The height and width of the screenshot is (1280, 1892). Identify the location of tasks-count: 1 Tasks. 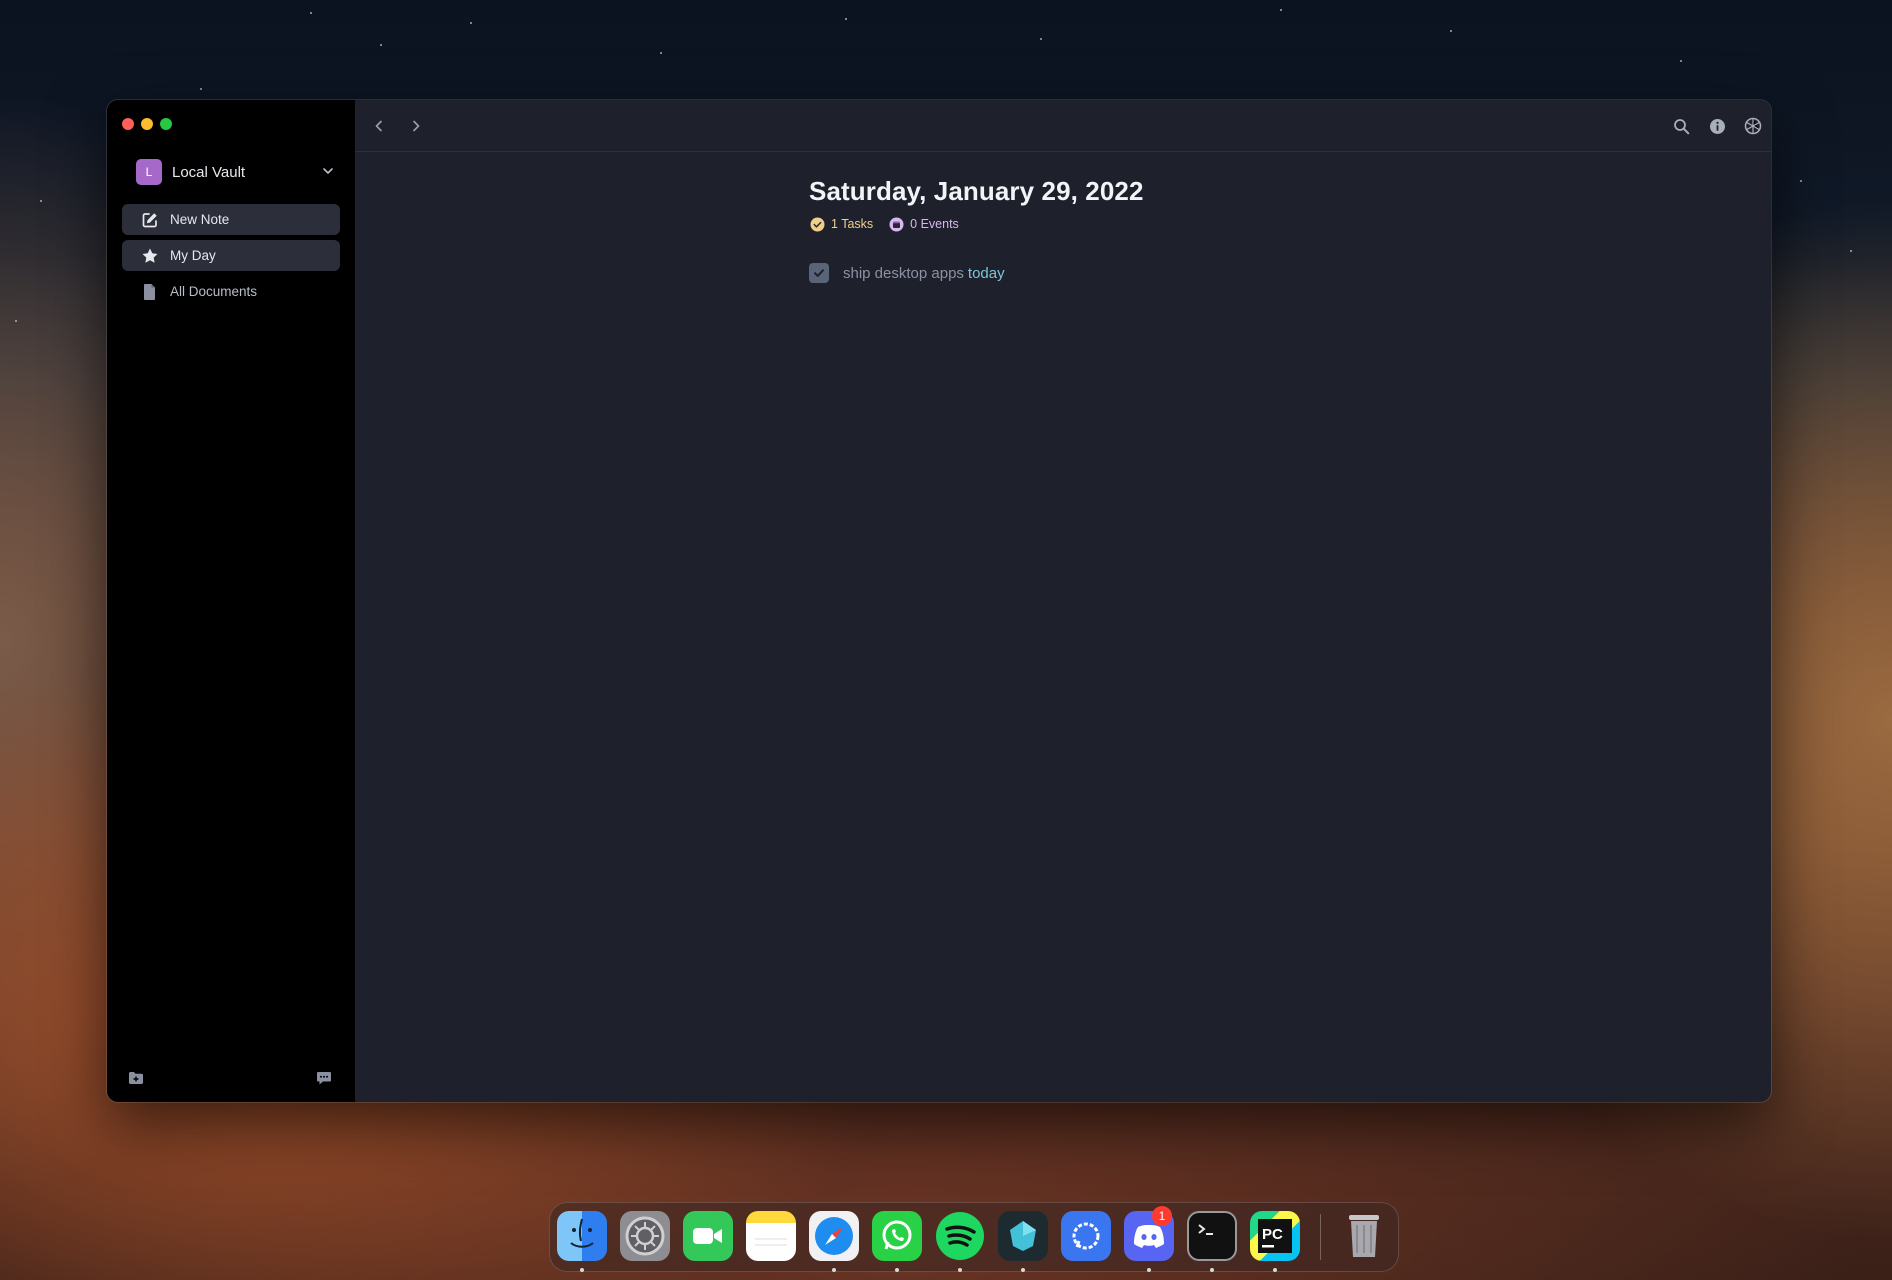
(852, 224).